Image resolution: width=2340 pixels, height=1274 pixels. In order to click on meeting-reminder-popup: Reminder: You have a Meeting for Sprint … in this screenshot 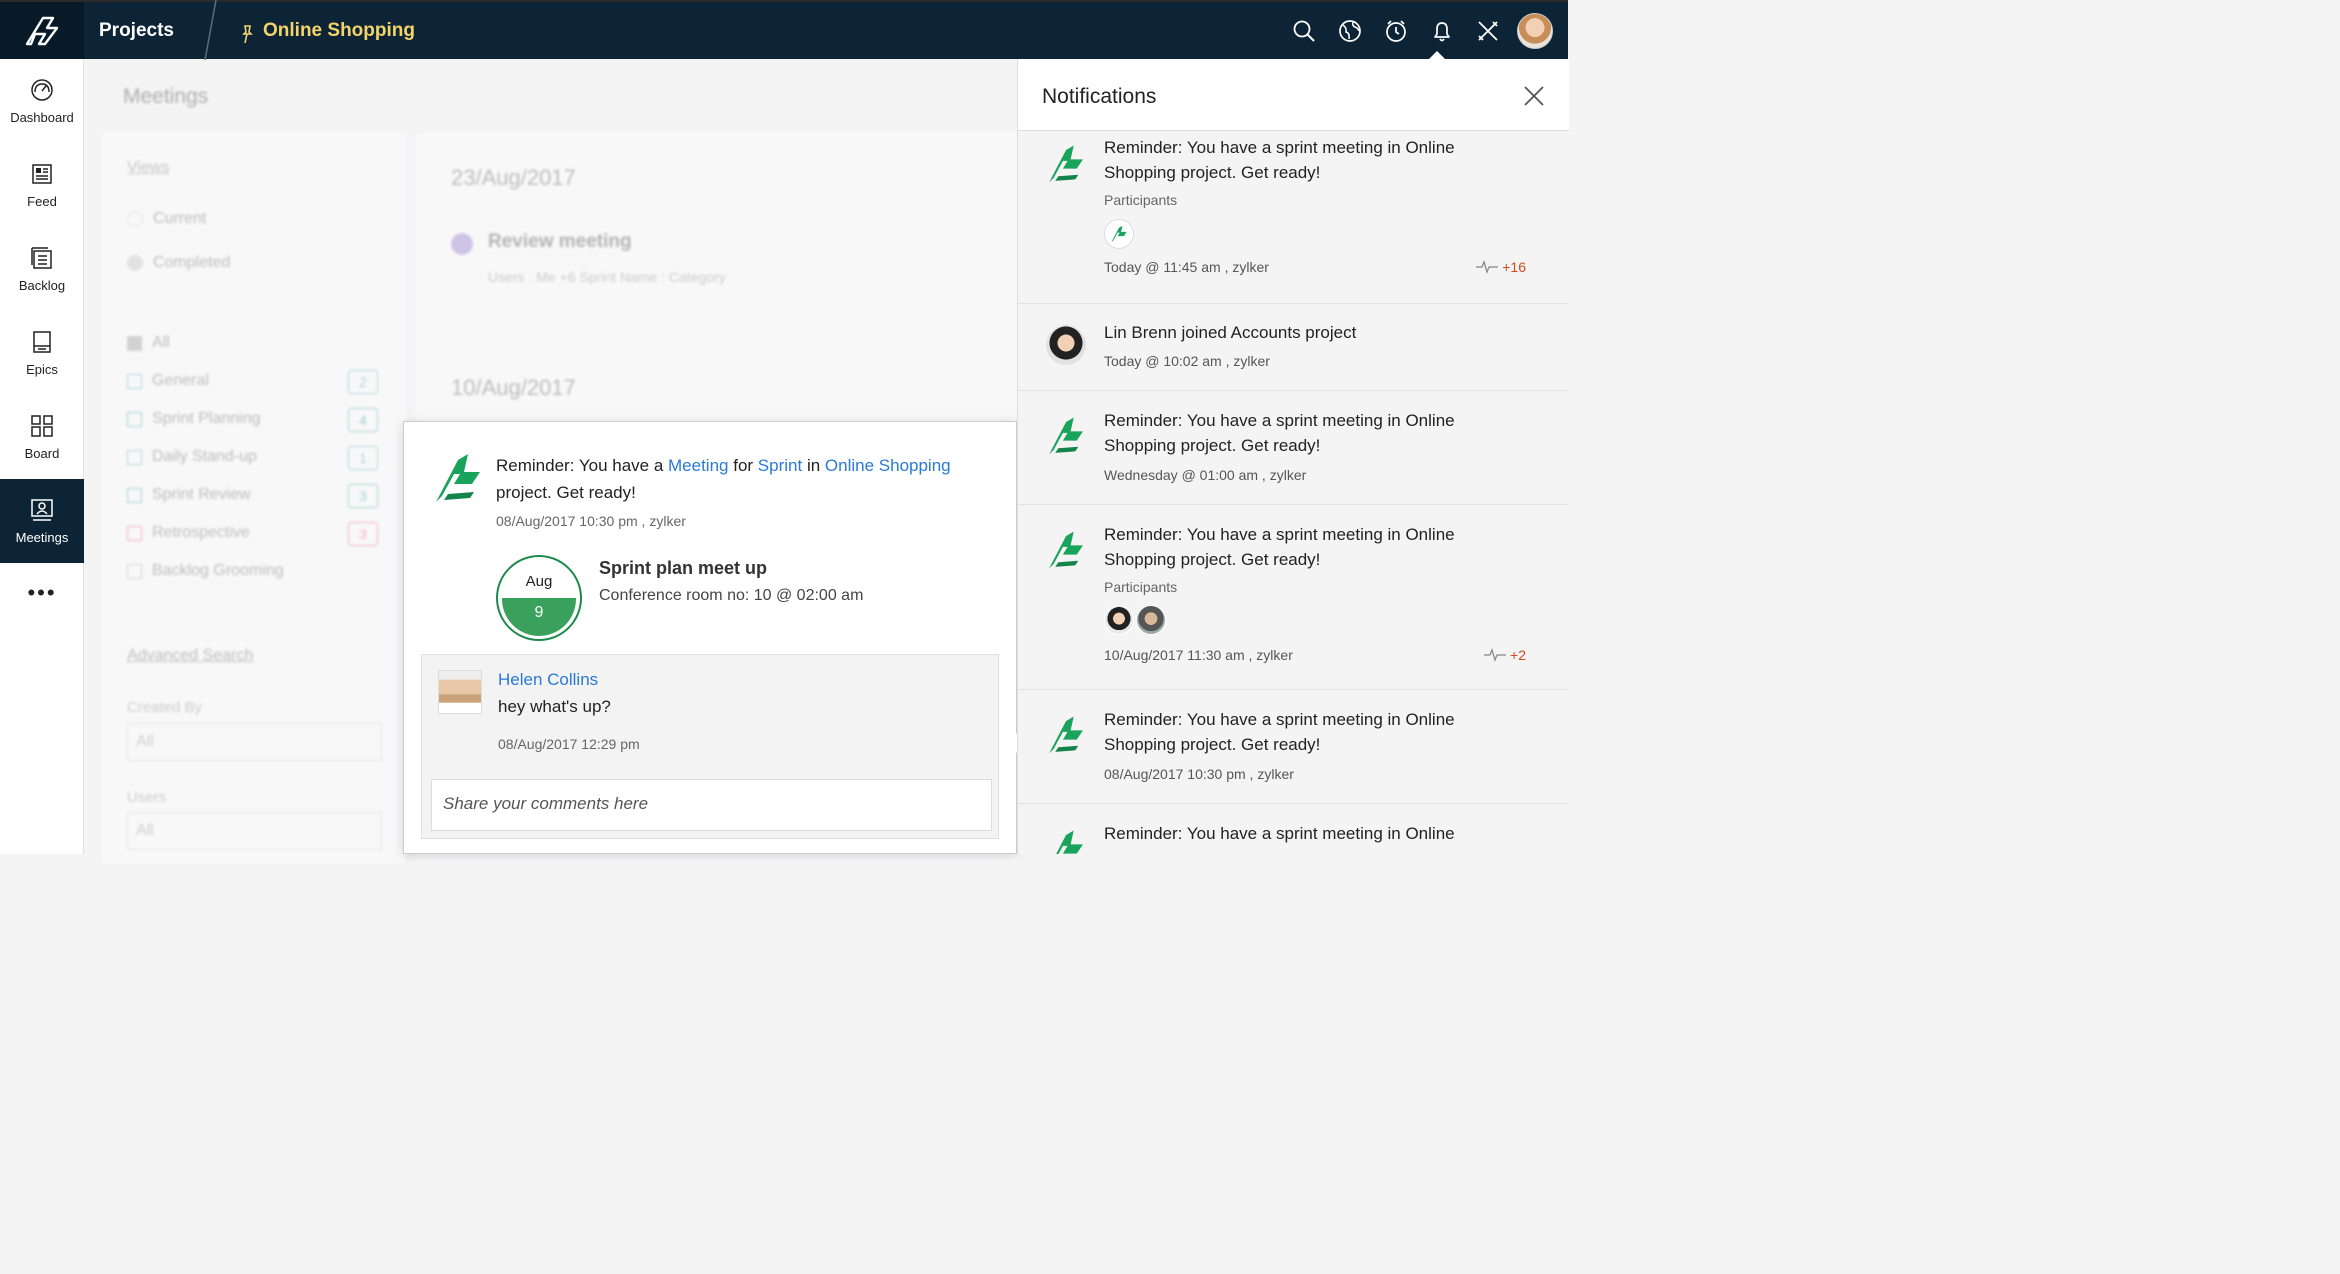, I will do `click(715, 637)`.